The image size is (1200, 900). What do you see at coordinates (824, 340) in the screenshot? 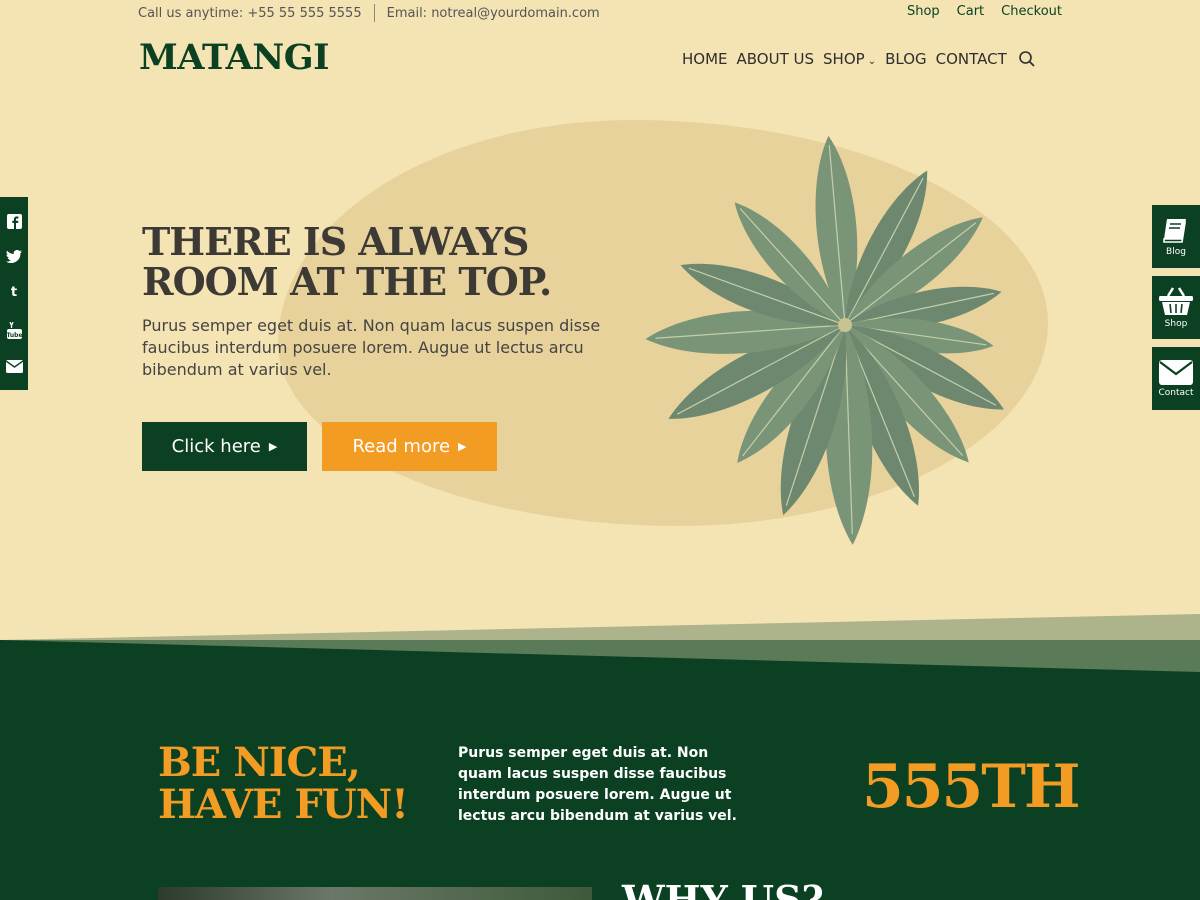
I see `leaf-image` at bounding box center [824, 340].